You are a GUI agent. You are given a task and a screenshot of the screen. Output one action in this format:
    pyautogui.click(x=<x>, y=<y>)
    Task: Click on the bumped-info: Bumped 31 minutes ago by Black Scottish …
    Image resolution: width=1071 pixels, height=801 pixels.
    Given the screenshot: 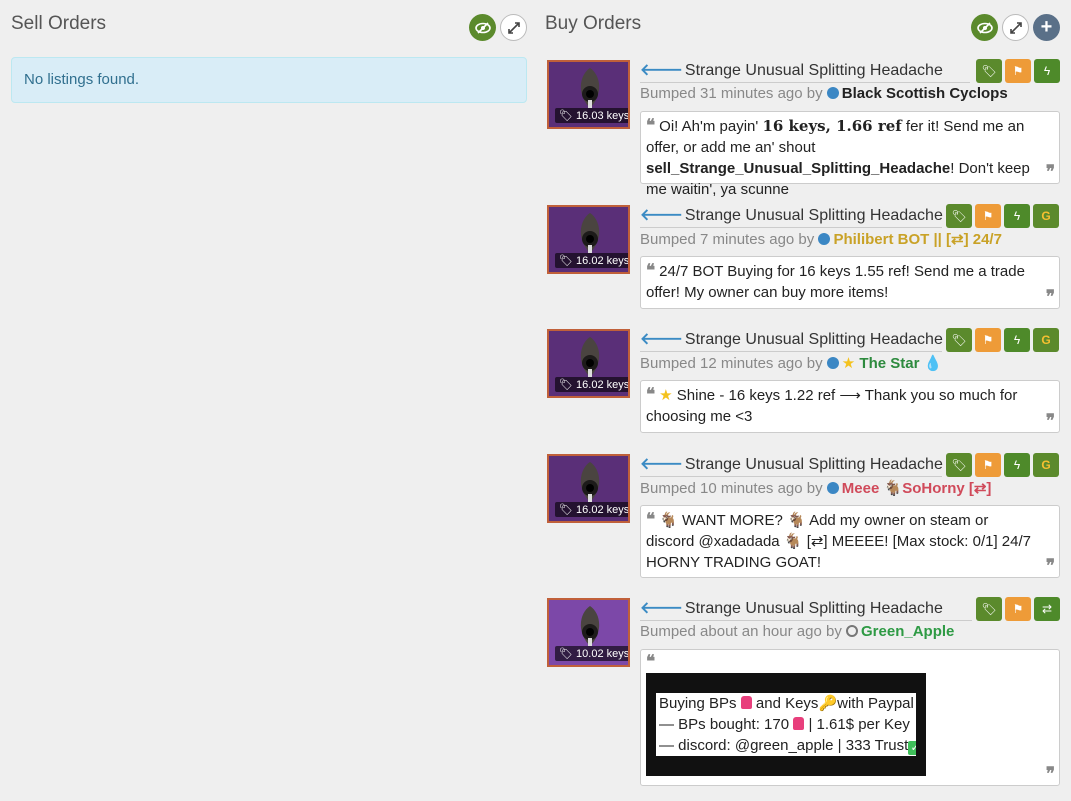 What is the action you would take?
    pyautogui.click(x=824, y=93)
    